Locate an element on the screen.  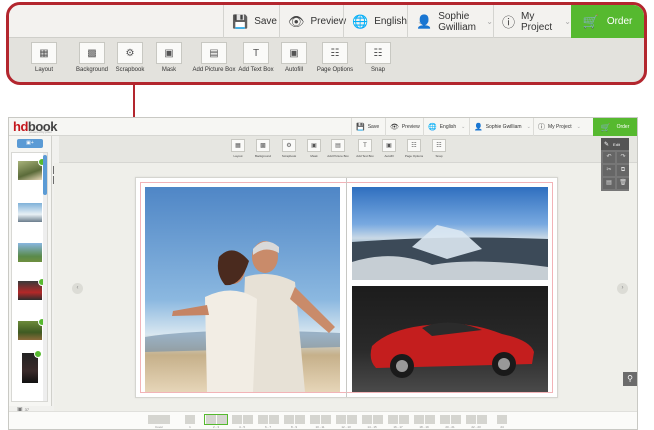
add-text-box-icon: T is located at coordinates (365, 145).